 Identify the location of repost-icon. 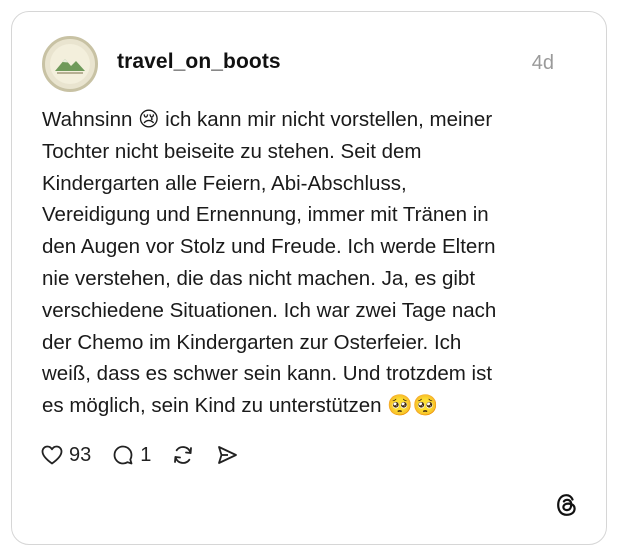
(183, 455).